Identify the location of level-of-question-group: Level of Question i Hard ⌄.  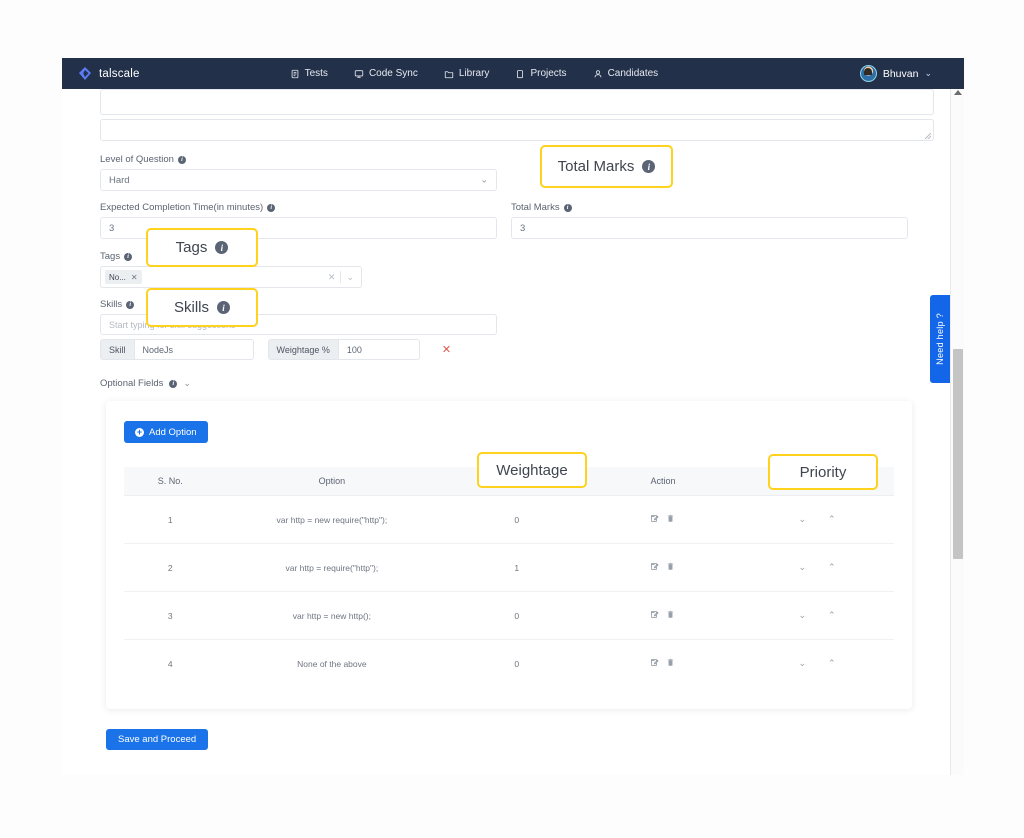
(298, 172).